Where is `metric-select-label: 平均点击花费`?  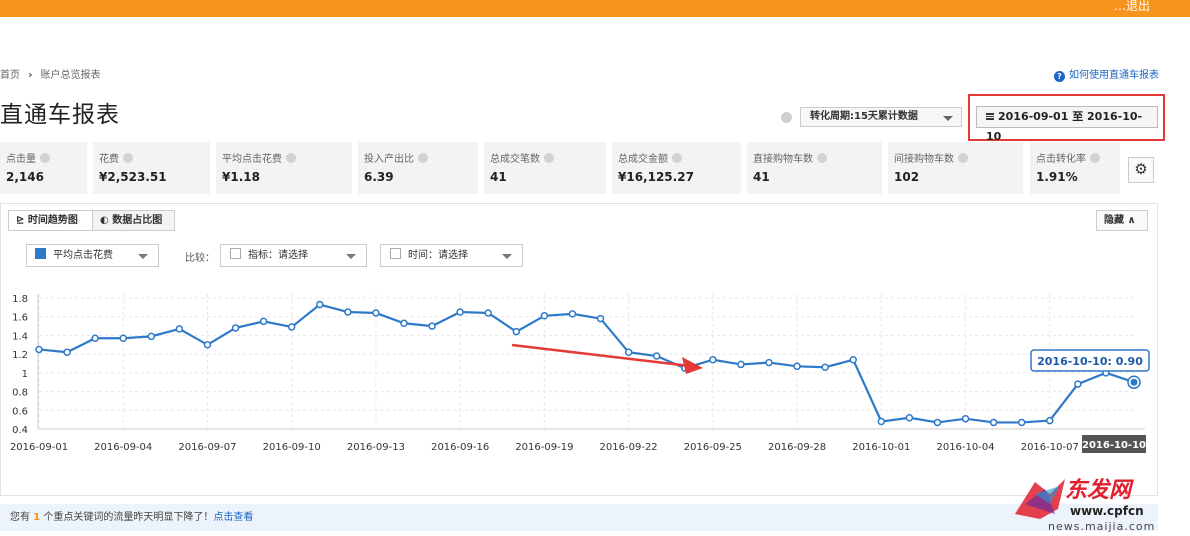 metric-select-label: 平均点击花费 is located at coordinates (83, 255).